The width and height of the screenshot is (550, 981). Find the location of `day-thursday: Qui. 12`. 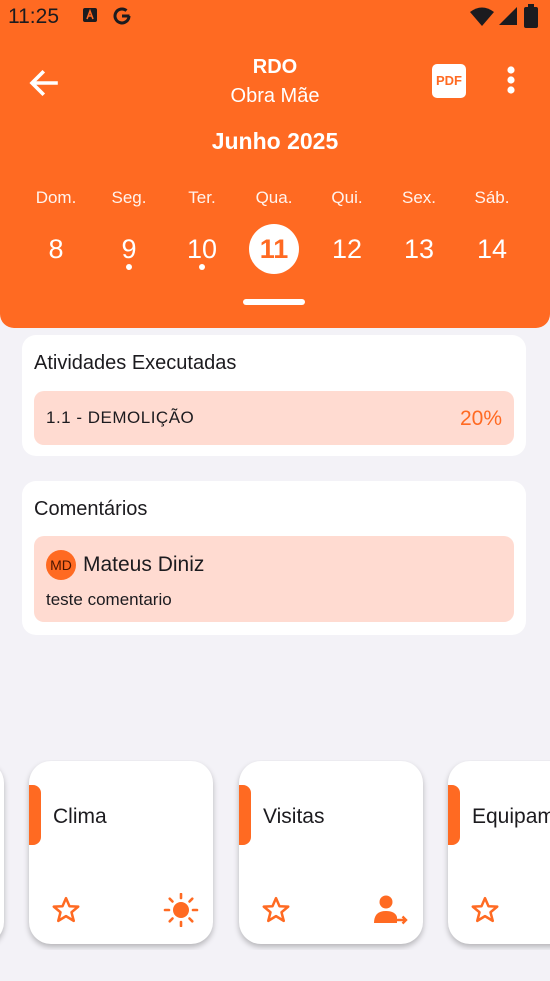

day-thursday: Qui. 12 is located at coordinates (347, 238).